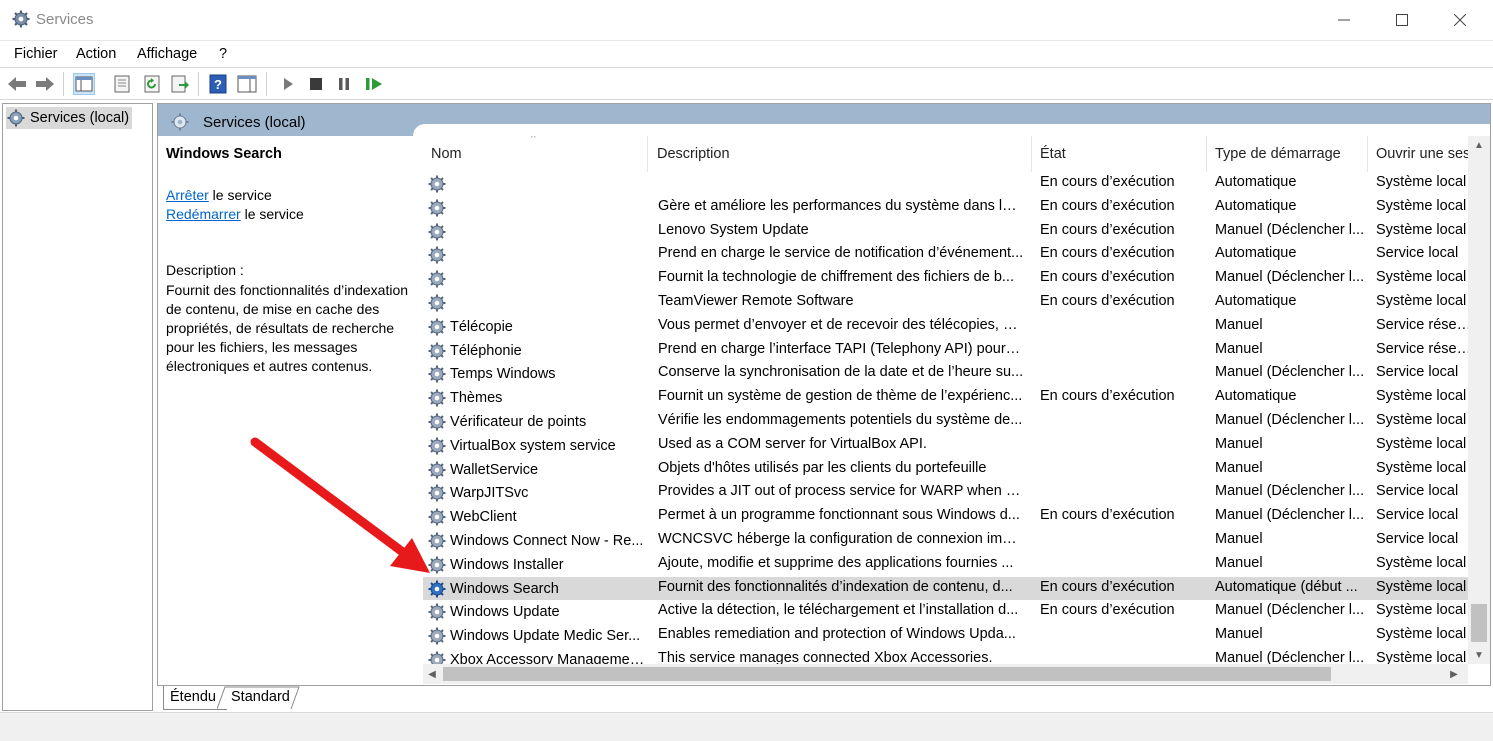 This screenshot has width=1493, height=741. What do you see at coordinates (1454, 674) in the screenshot?
I see `scroll-right-arrow-icon: ▶` at bounding box center [1454, 674].